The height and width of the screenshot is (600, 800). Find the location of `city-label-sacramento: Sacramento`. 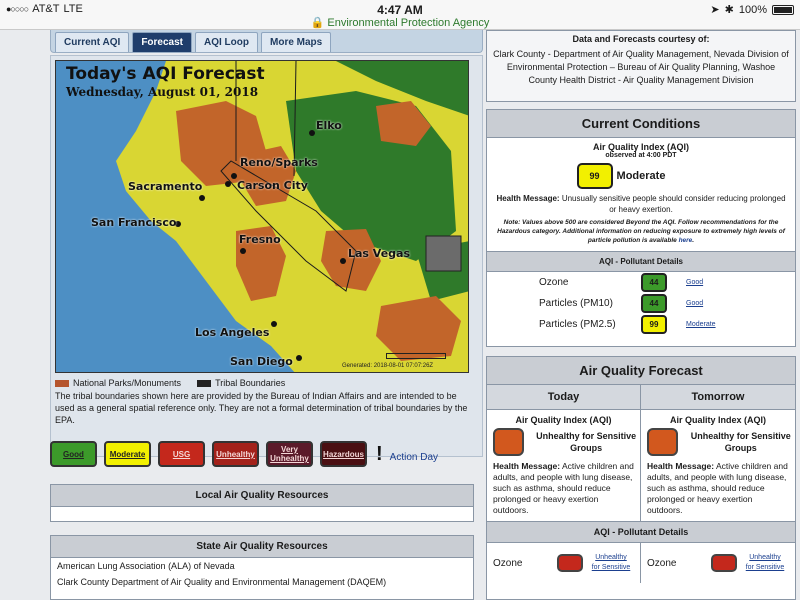

city-label-sacramento: Sacramento is located at coordinates (165, 186).